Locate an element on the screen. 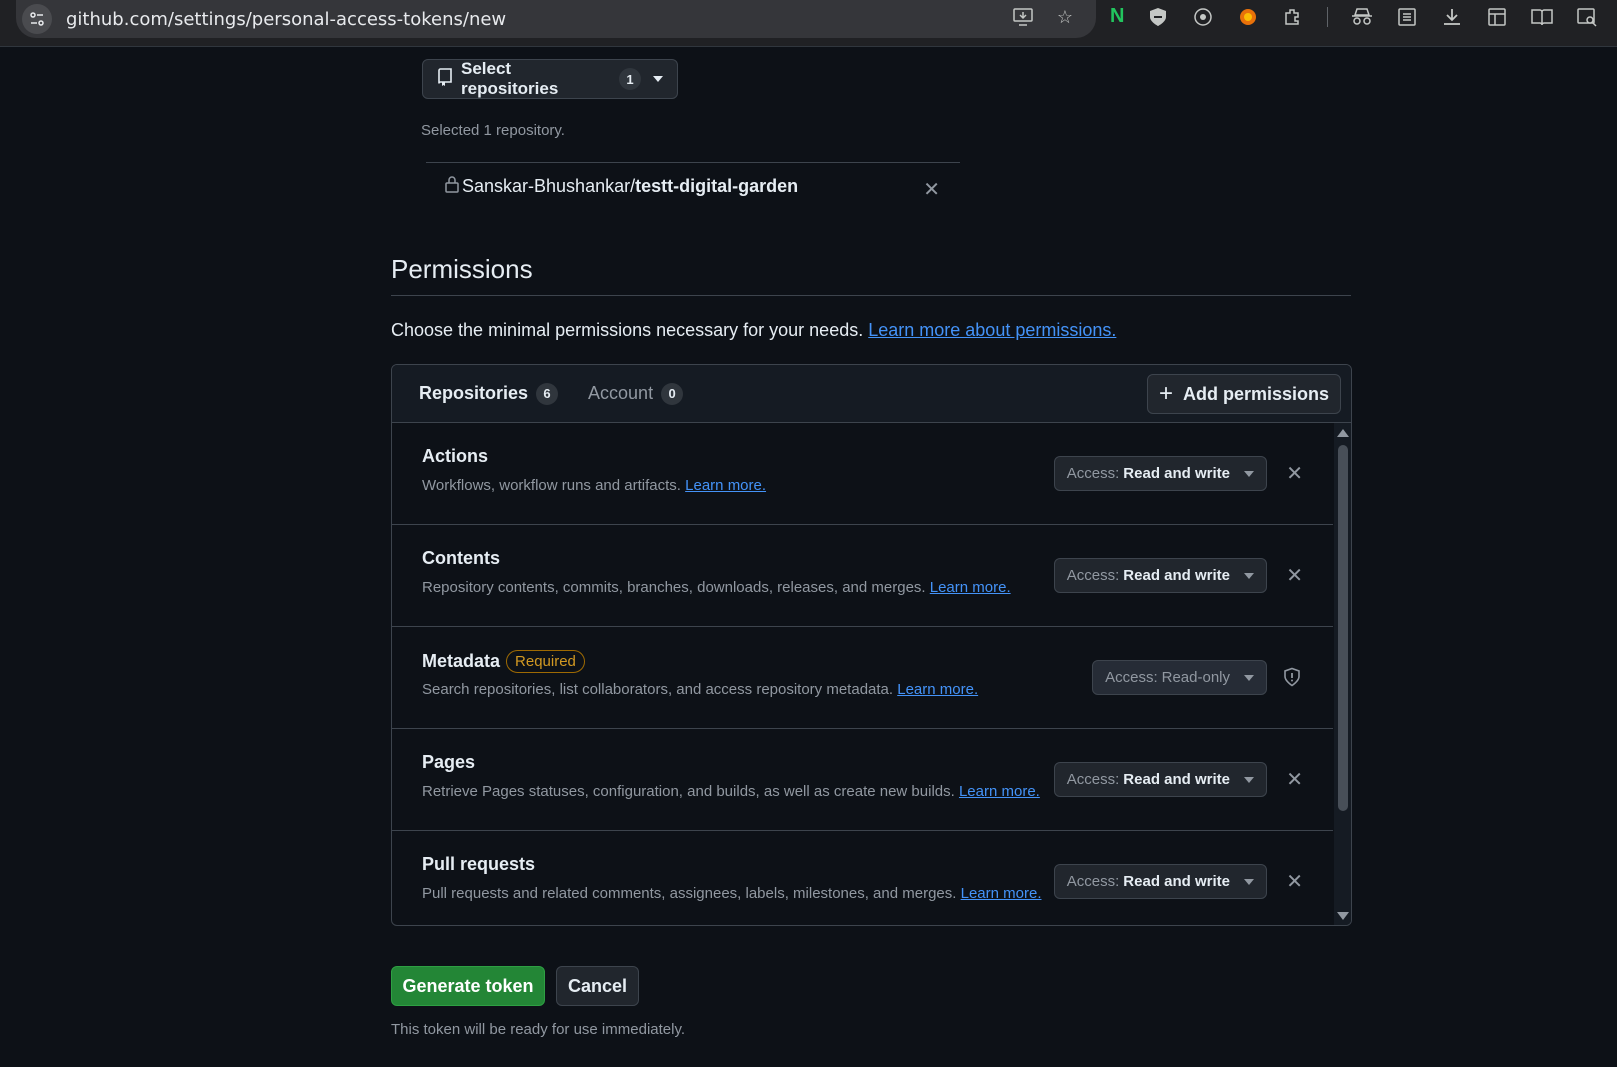 The height and width of the screenshot is (1067, 1617). add-permissions-button: + Add permissions is located at coordinates (1244, 394).